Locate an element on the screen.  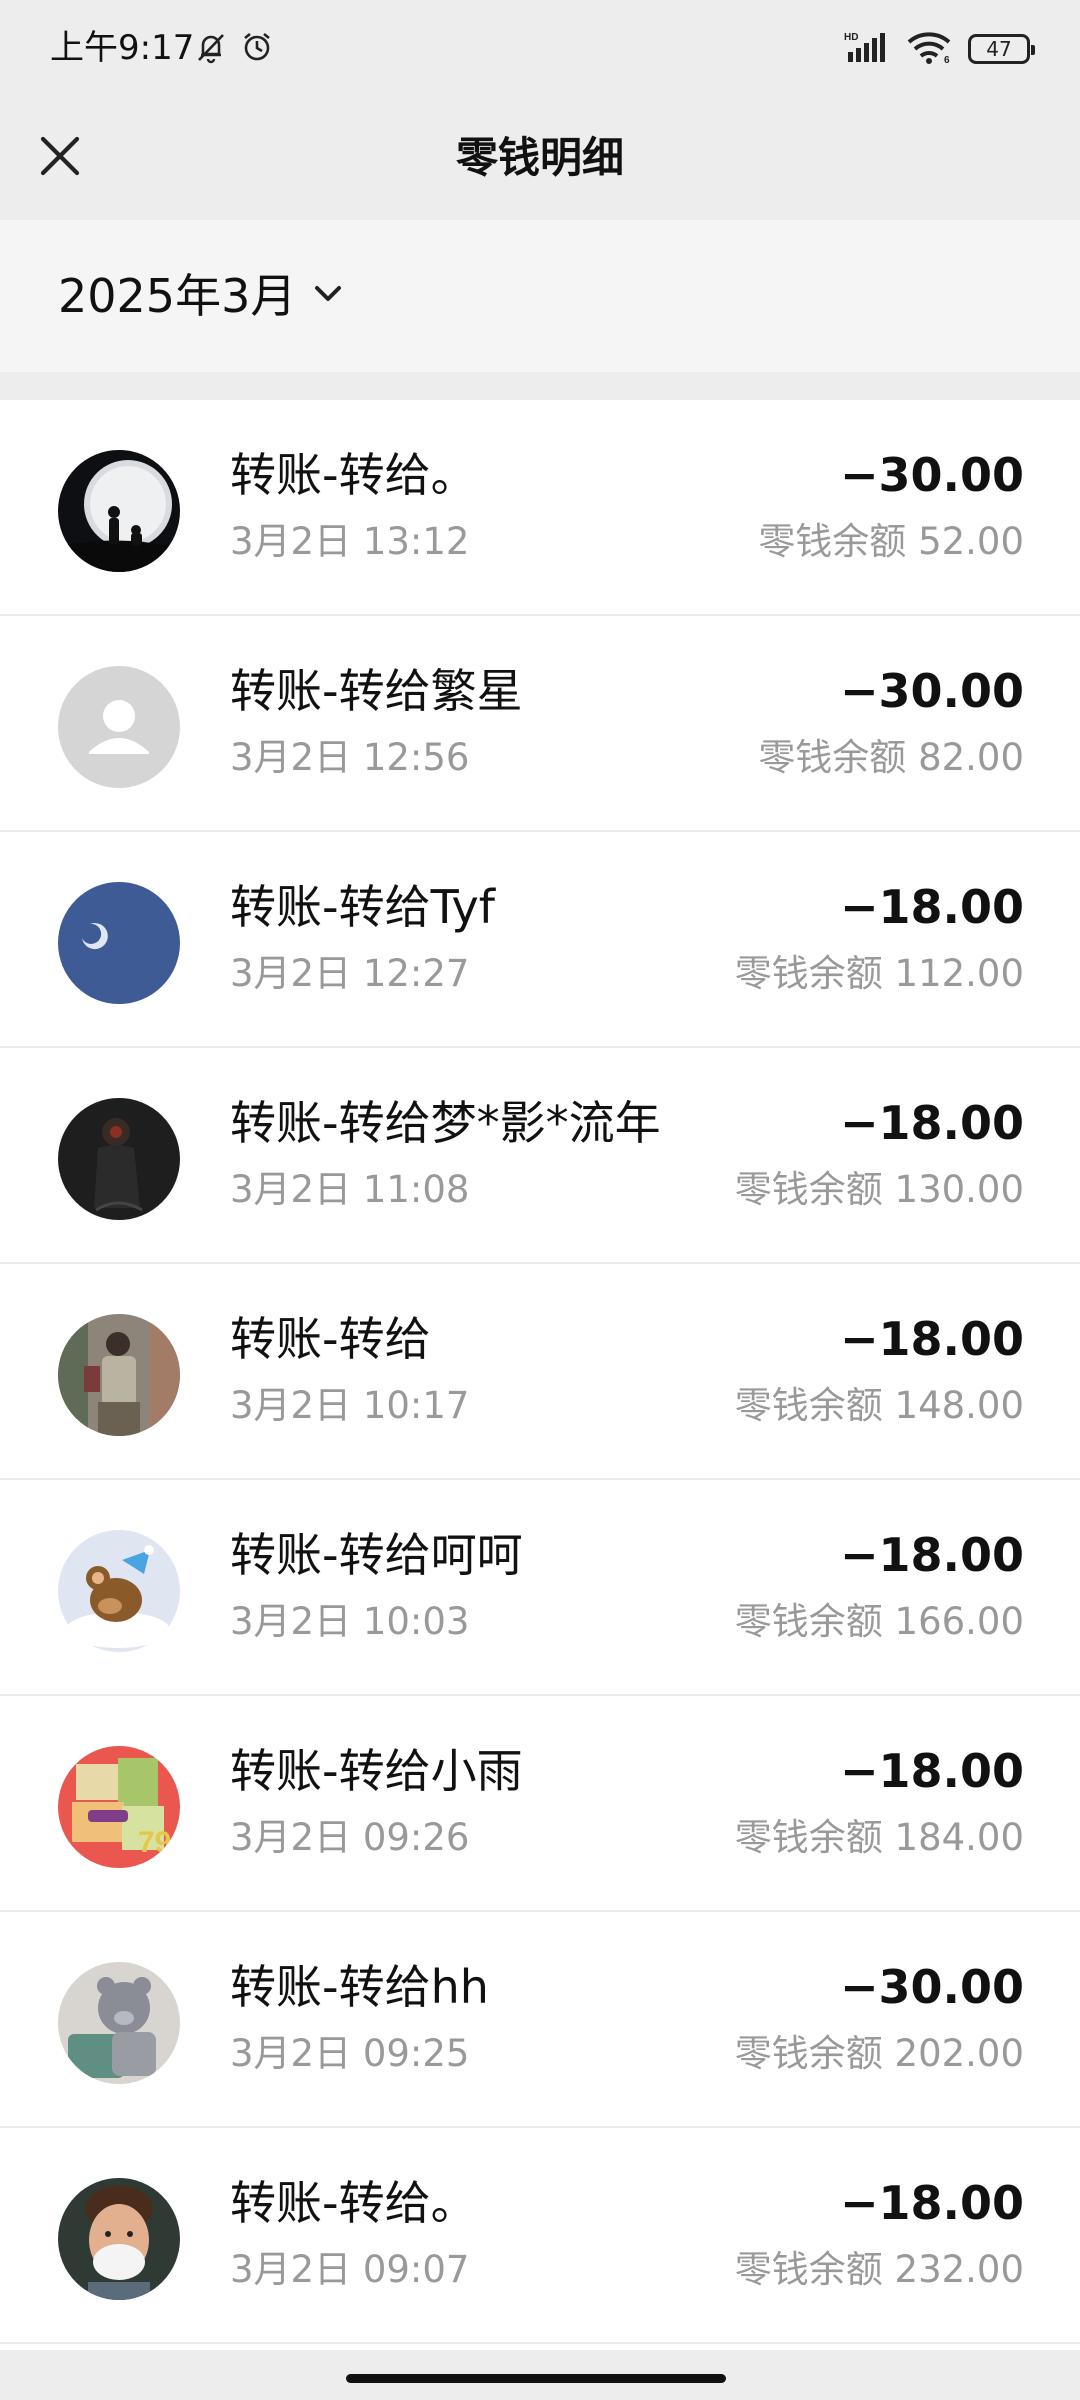
battery-level: 47 is located at coordinates (999, 49).